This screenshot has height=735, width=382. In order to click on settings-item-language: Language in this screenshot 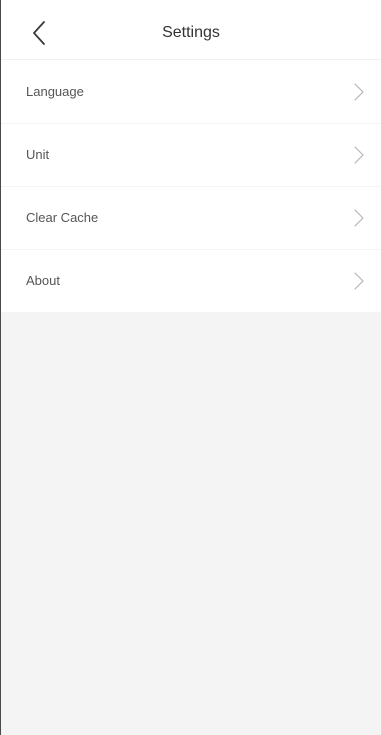, I will do `click(191, 91)`.